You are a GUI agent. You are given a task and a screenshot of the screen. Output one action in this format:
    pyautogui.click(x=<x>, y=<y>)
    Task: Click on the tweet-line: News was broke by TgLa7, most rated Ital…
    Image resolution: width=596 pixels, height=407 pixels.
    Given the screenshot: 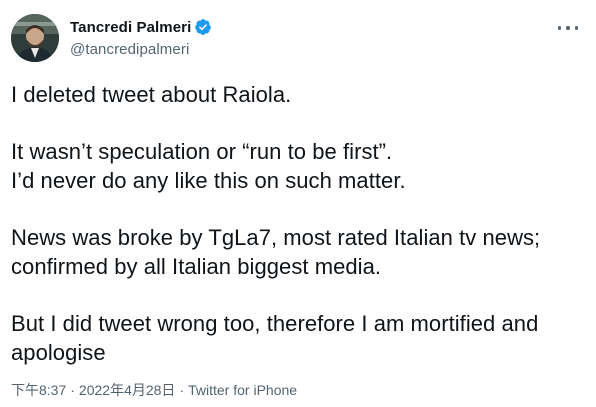 What is the action you would take?
    pyautogui.click(x=276, y=237)
    